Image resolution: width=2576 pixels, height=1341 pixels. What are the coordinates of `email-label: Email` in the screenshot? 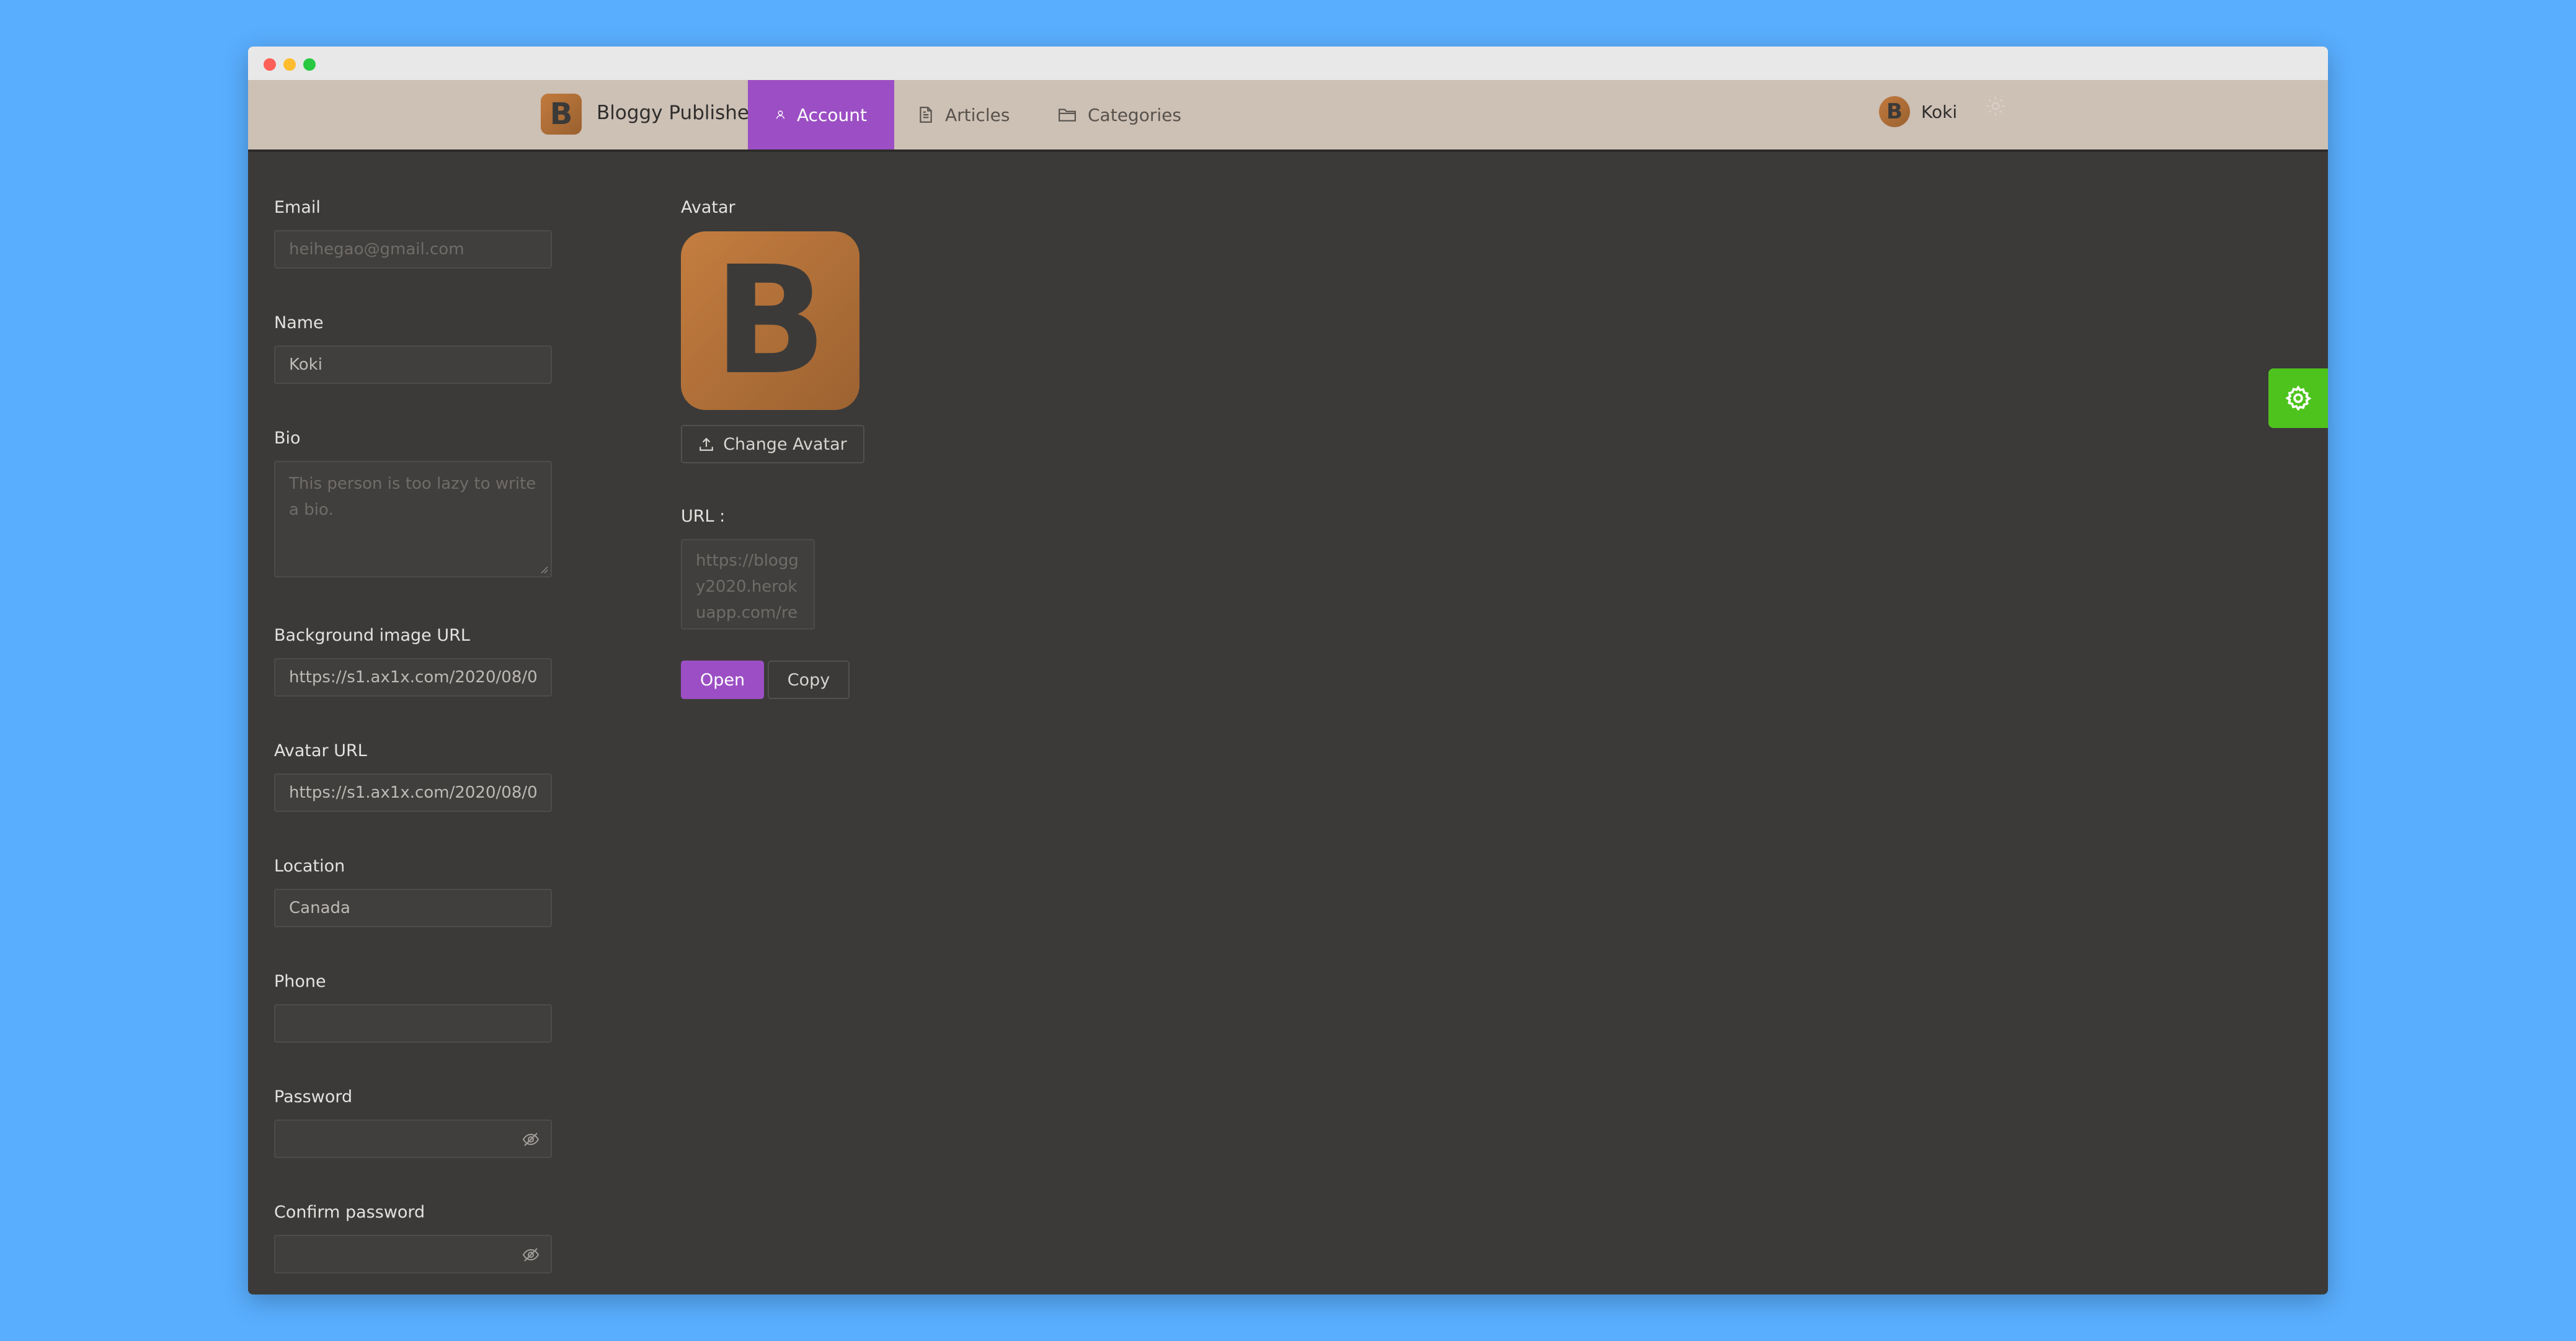 It's located at (297, 208).